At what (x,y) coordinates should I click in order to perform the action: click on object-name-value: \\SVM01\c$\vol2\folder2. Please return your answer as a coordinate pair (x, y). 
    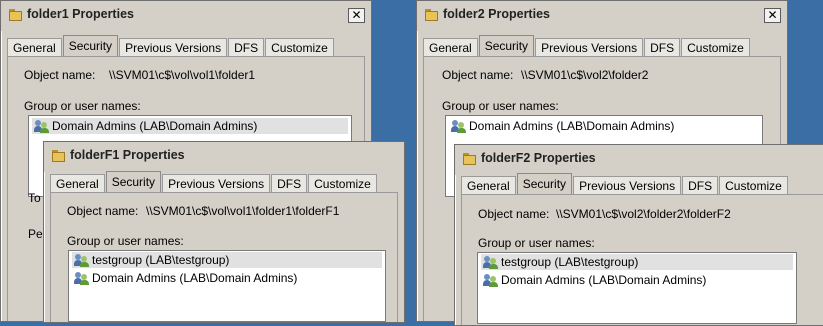
    Looking at the image, I should click on (585, 75).